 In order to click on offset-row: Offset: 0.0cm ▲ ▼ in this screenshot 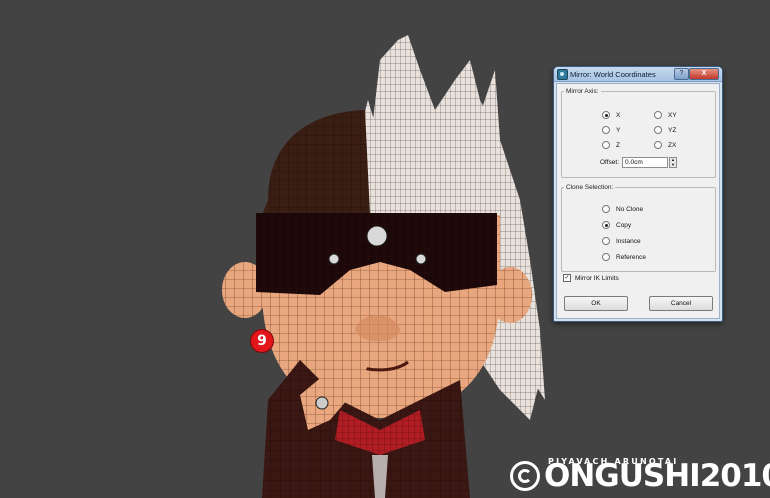, I will do `click(639, 162)`.